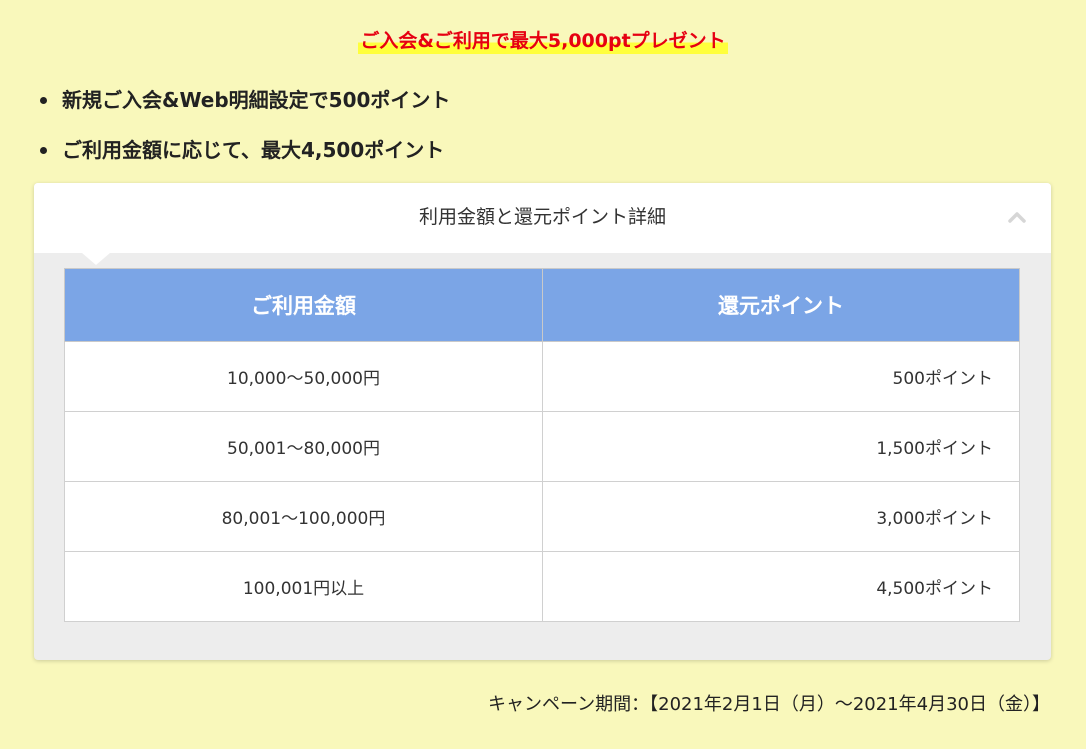 This screenshot has width=1086, height=749. Describe the element at coordinates (542, 217) in the screenshot. I see `accordion-title: 利用金額と還元ポイント詳細` at that location.